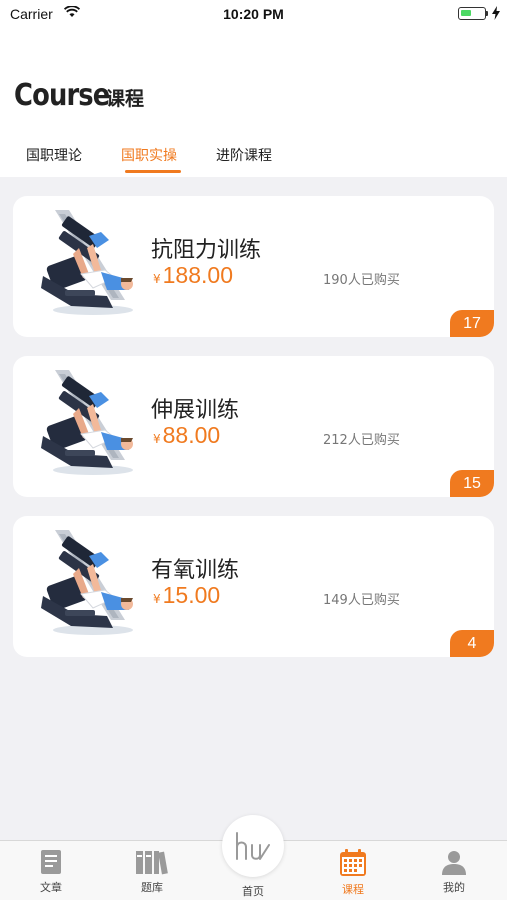  What do you see at coordinates (353, 889) in the screenshot?
I see `tabbar-label: 课程` at bounding box center [353, 889].